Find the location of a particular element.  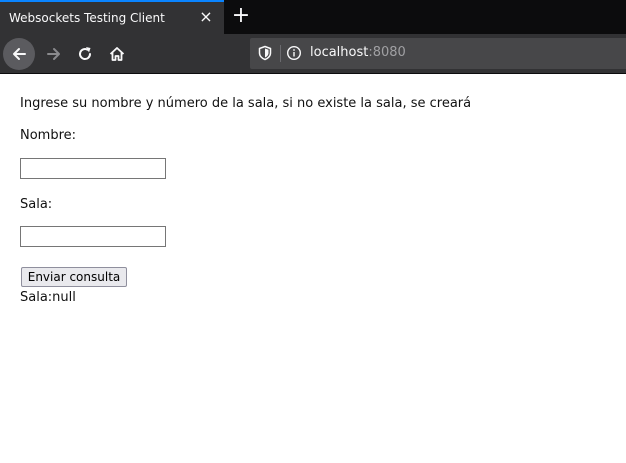

back-arrow-icon is located at coordinates (19, 54).